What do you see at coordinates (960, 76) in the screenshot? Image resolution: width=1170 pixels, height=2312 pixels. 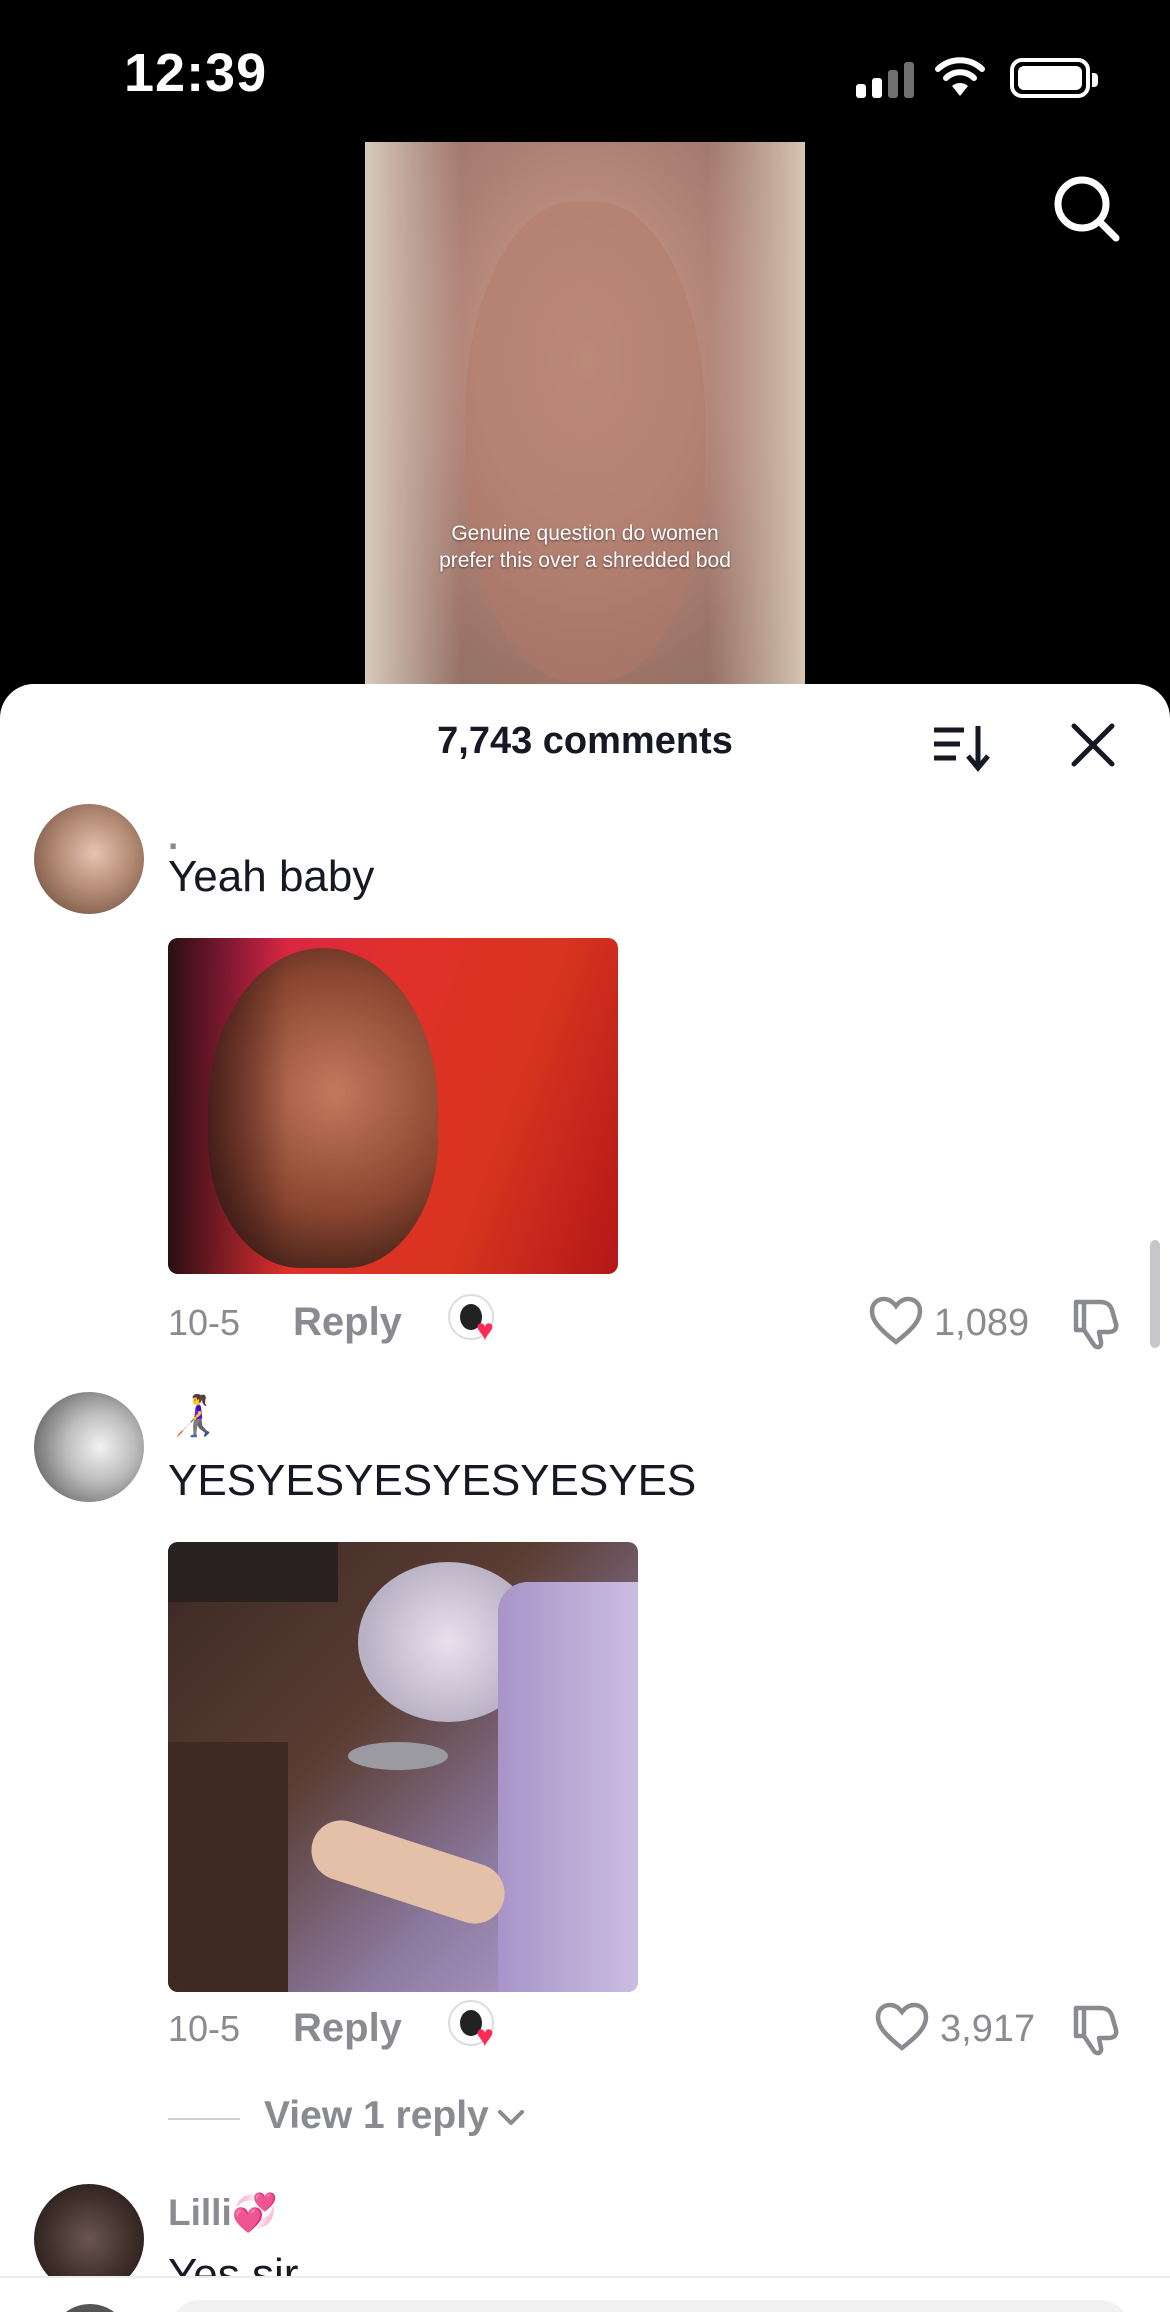 I see `wifi-icon` at bounding box center [960, 76].